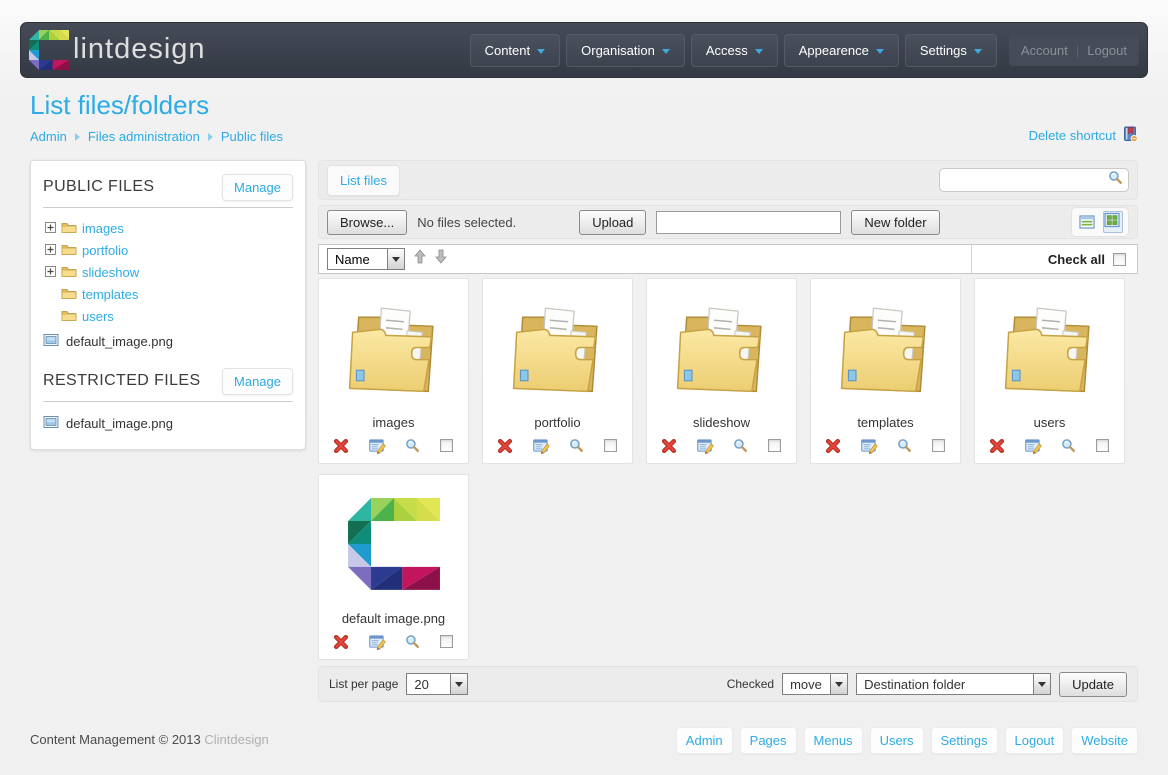 Image resolution: width=1168 pixels, height=775 pixels. Describe the element at coordinates (48, 136) in the screenshot. I see `breadcrumb-admin: Admin` at that location.